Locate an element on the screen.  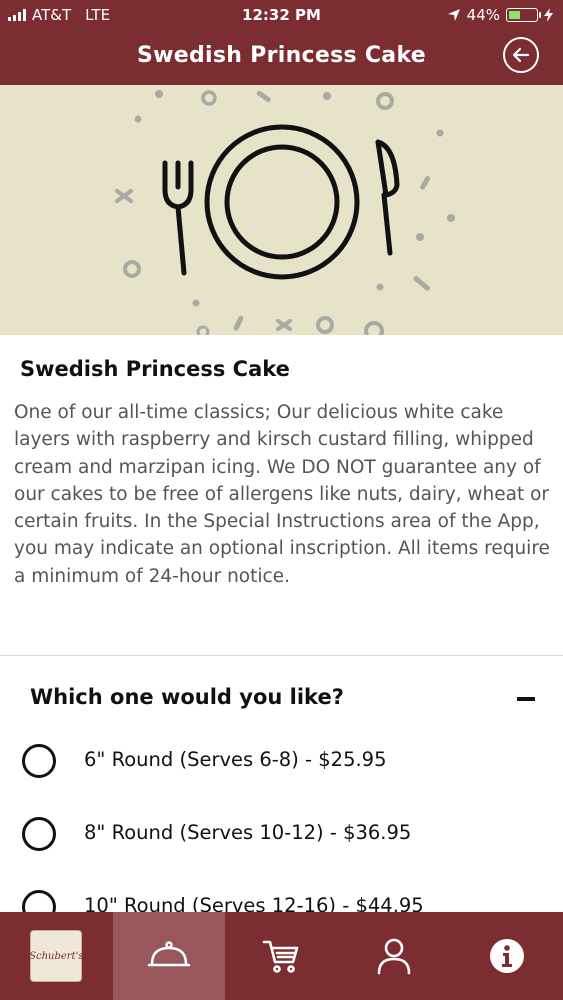
location-arrow-icon is located at coordinates (453, 15).